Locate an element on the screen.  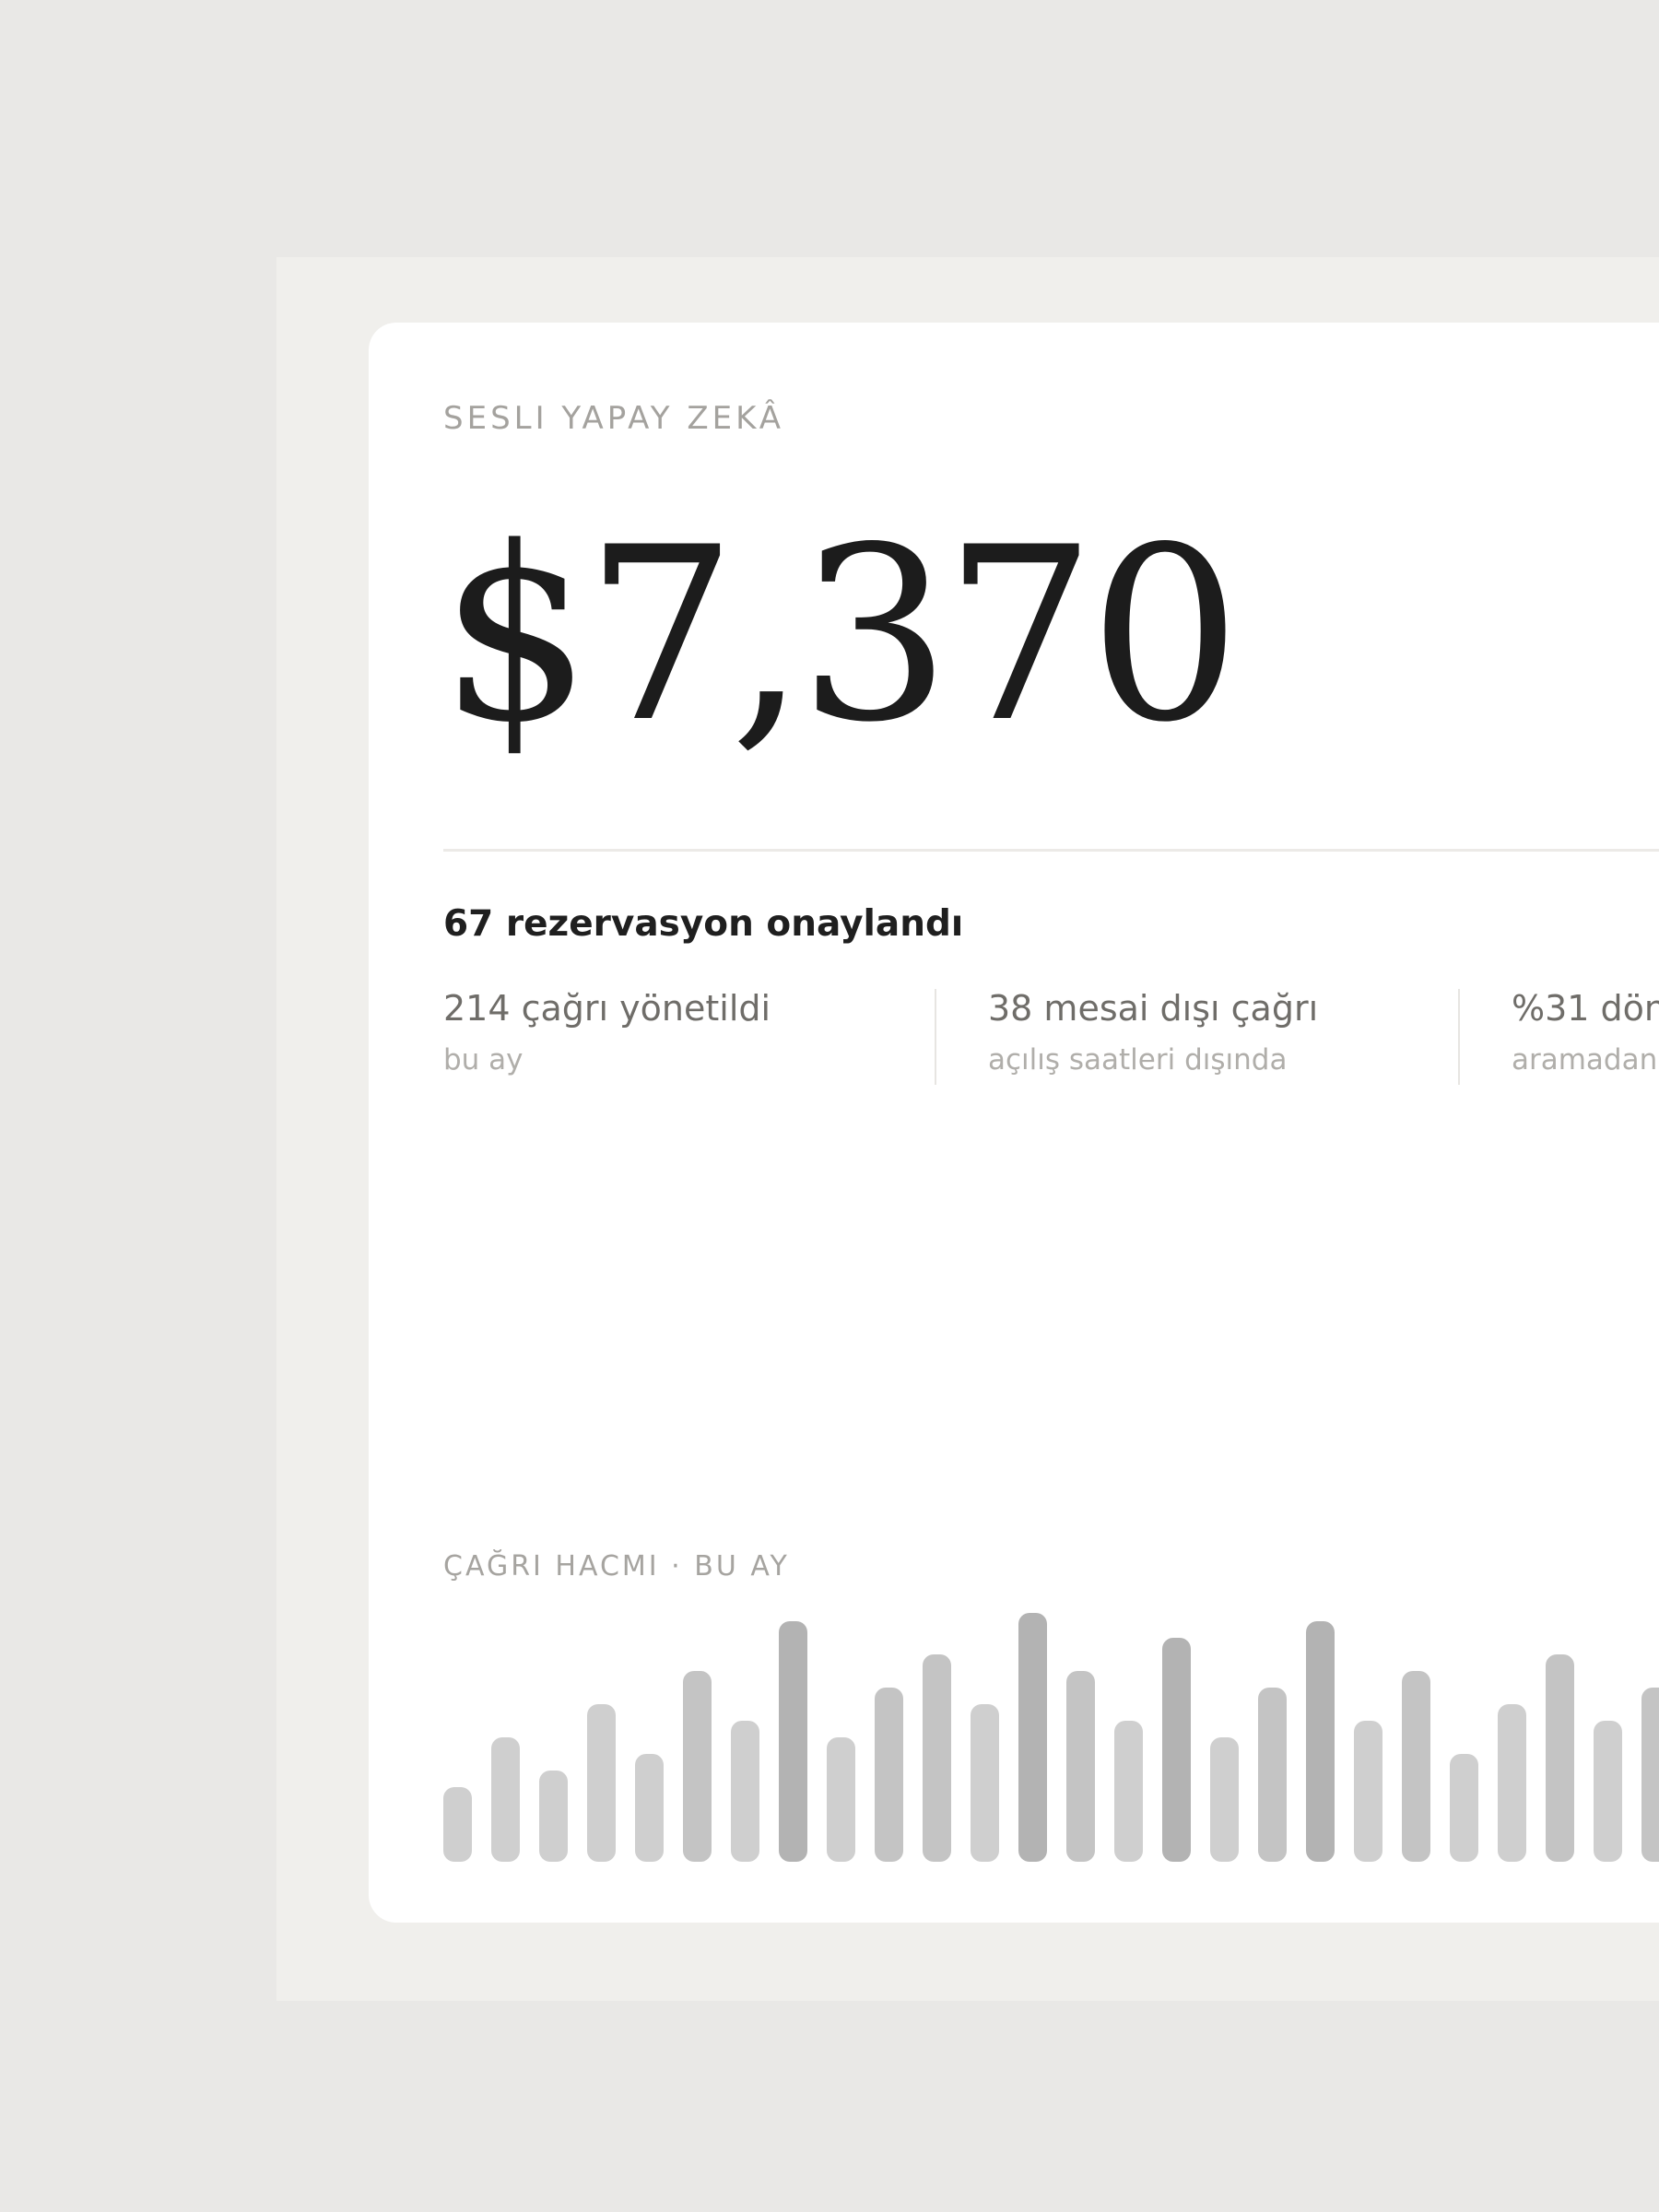
stat-sub: bu ay is located at coordinates (483, 1060).